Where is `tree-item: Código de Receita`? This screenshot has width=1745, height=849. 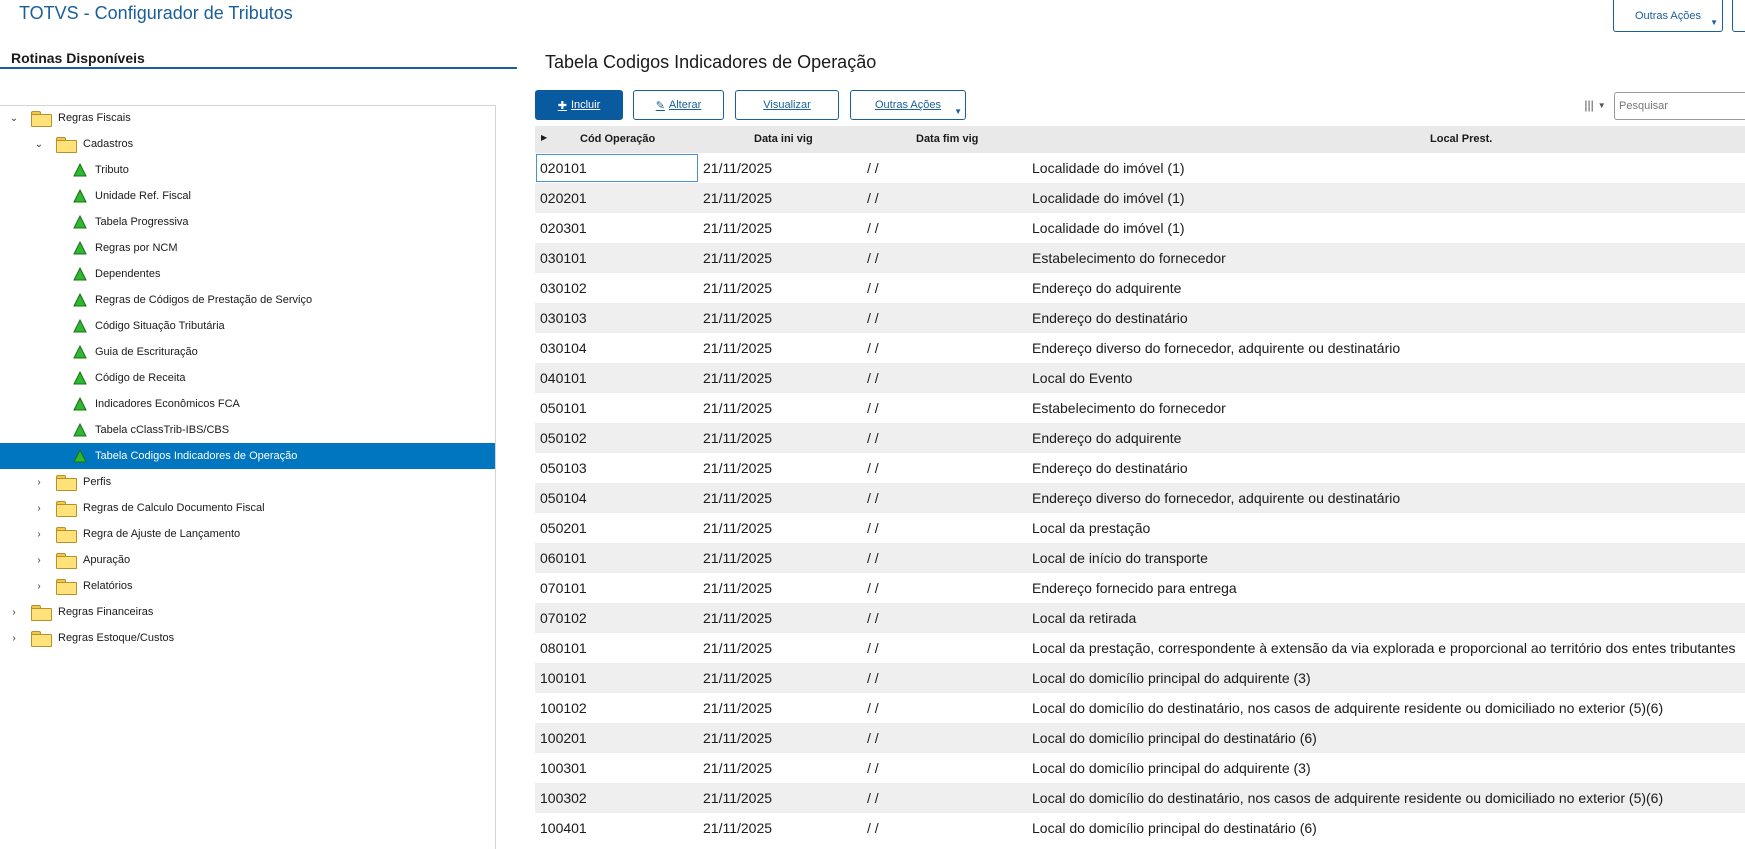
tree-item: Código de Receita is located at coordinates (247, 378).